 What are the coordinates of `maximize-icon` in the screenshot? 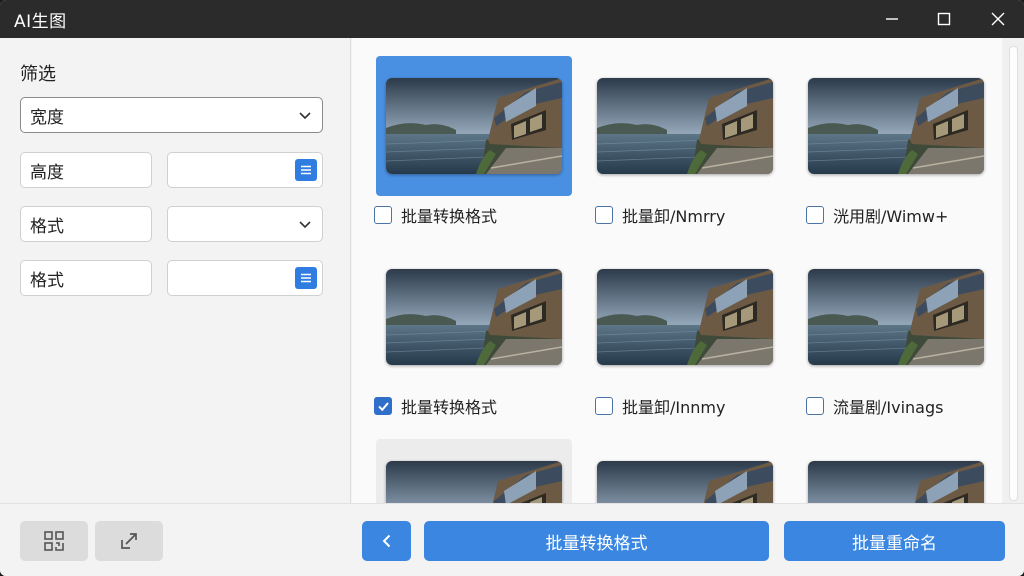 It's located at (944, 19).